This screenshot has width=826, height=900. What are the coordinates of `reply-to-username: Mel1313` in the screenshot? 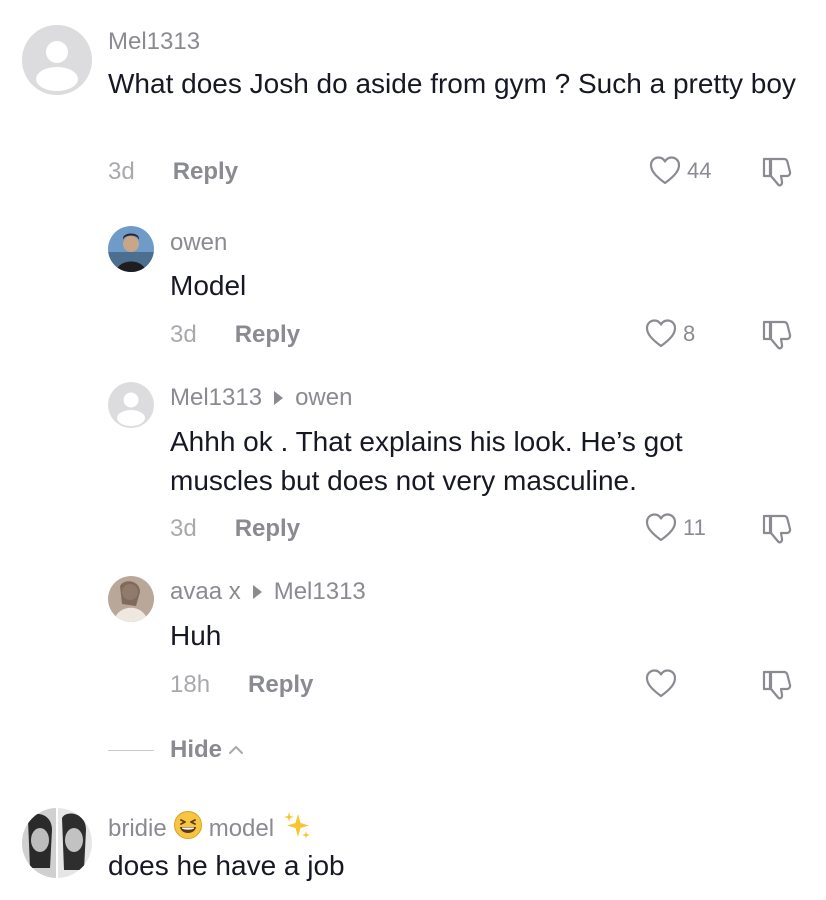 It's located at (320, 592).